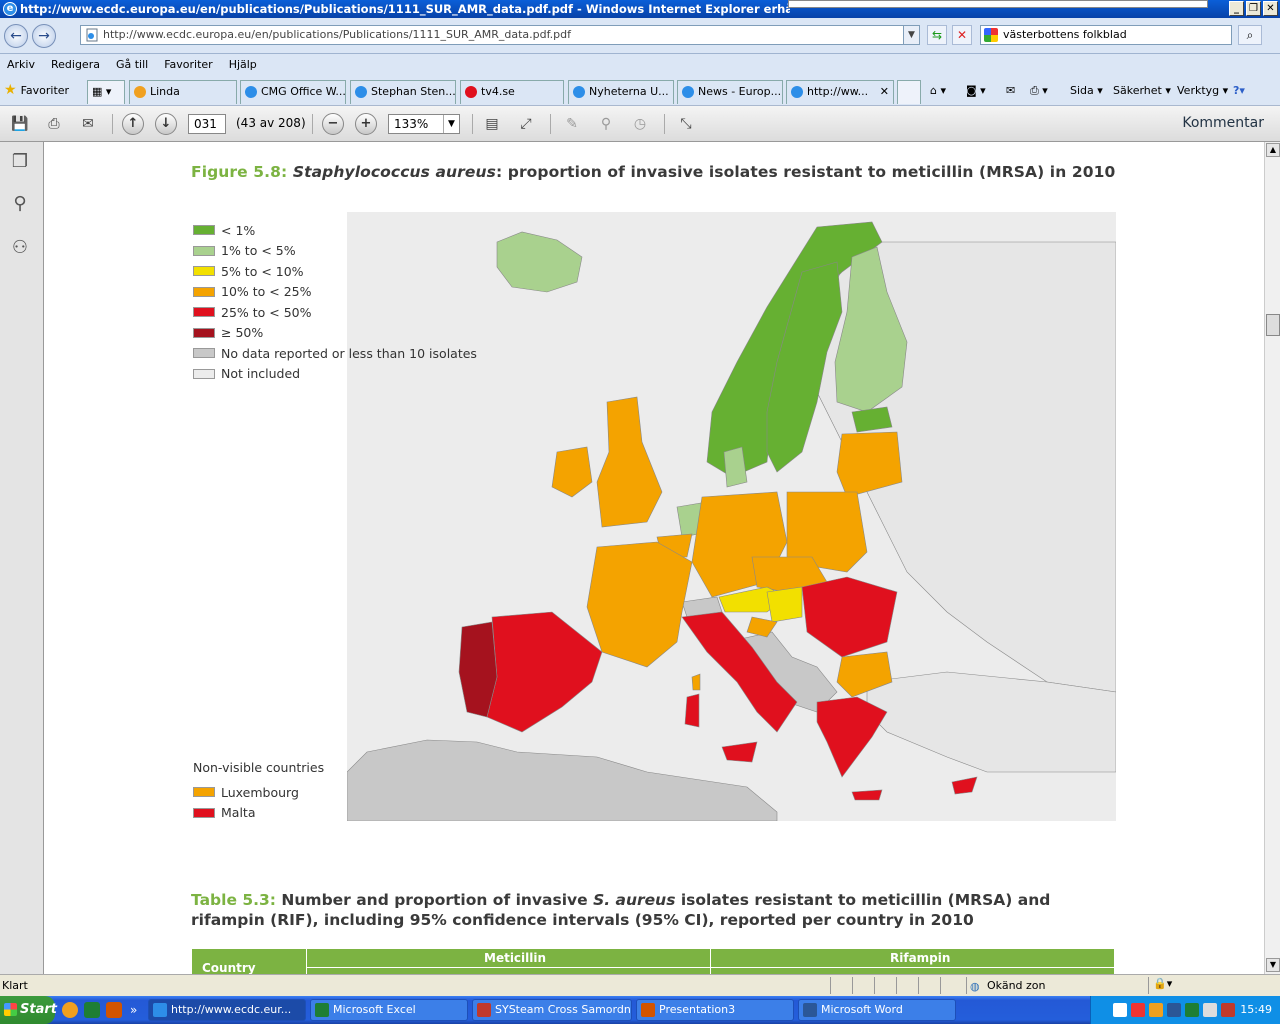  What do you see at coordinates (165, 91) in the screenshot?
I see `tab-label: Linda` at bounding box center [165, 91].